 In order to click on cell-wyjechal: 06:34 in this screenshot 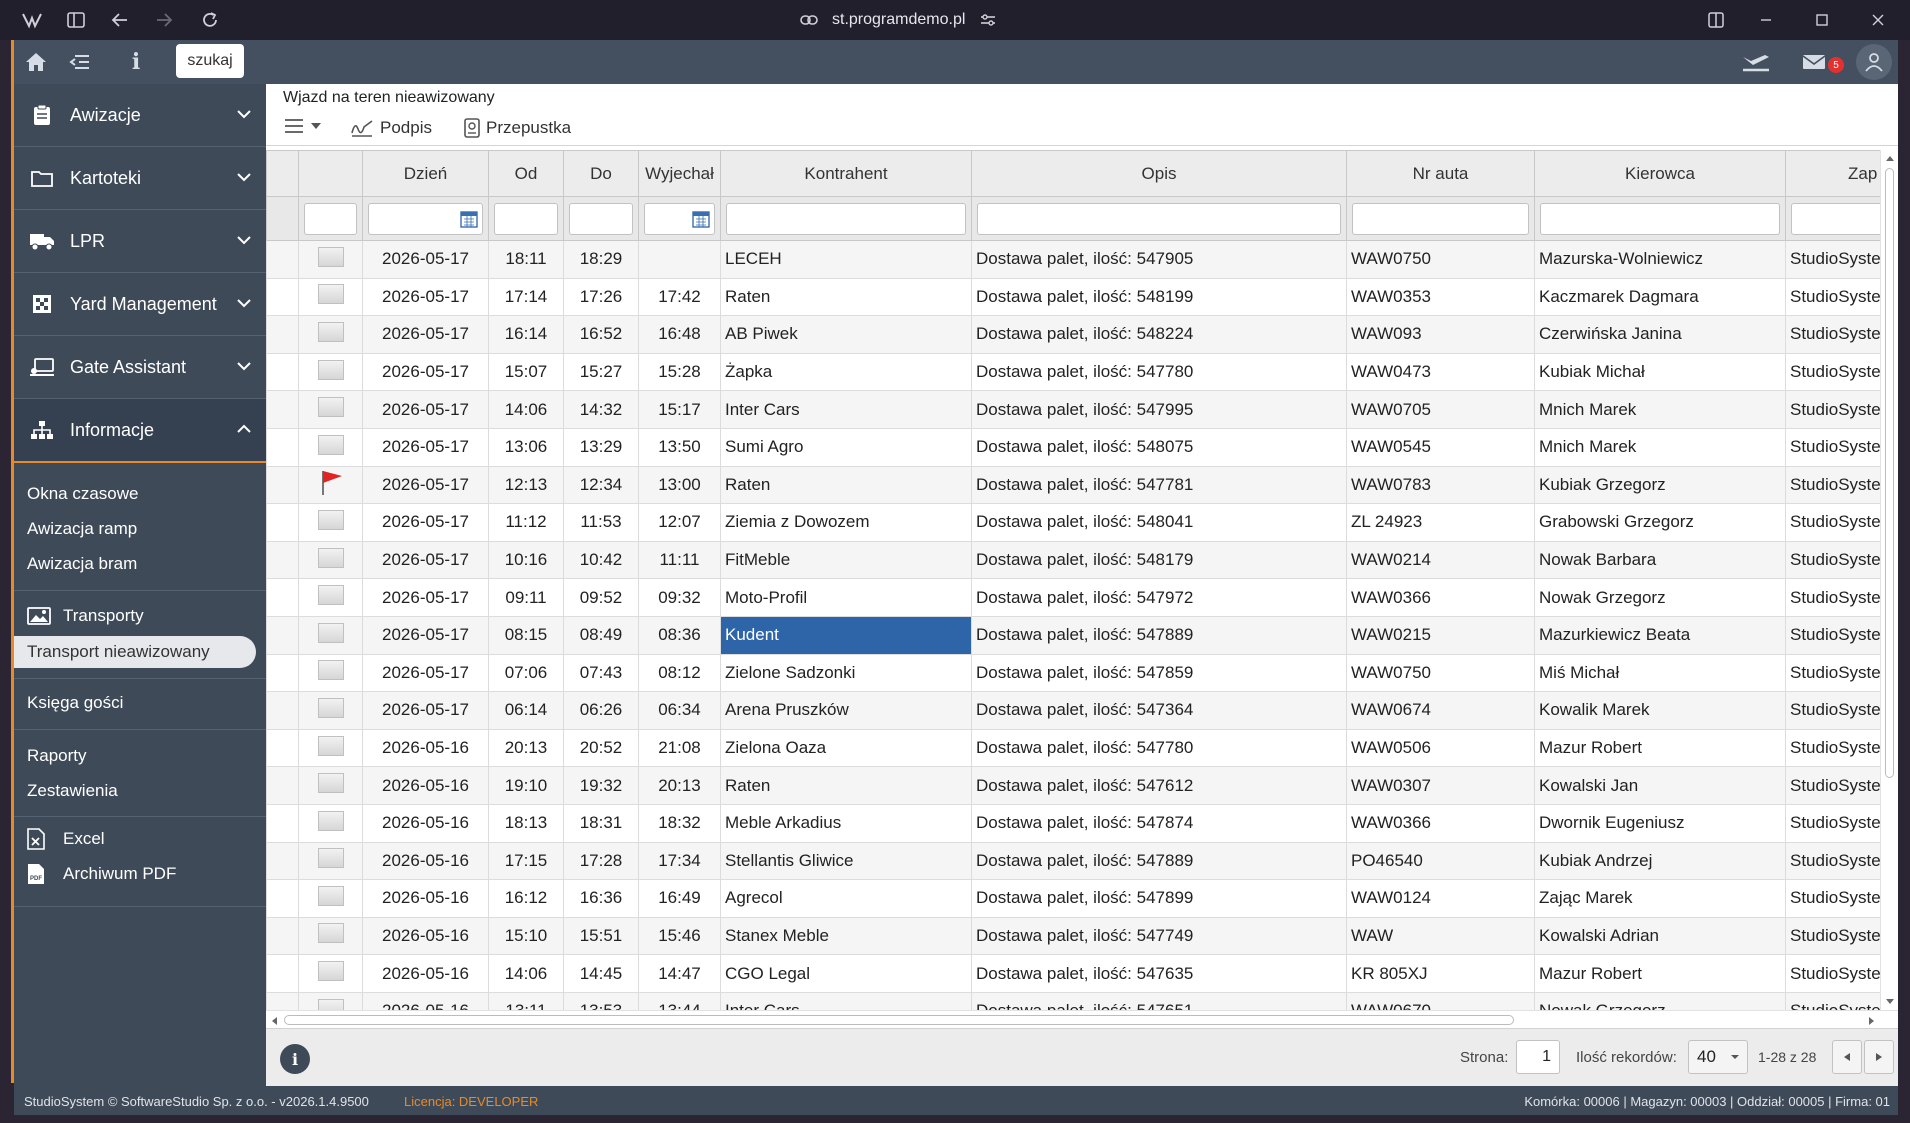, I will do `click(679, 710)`.